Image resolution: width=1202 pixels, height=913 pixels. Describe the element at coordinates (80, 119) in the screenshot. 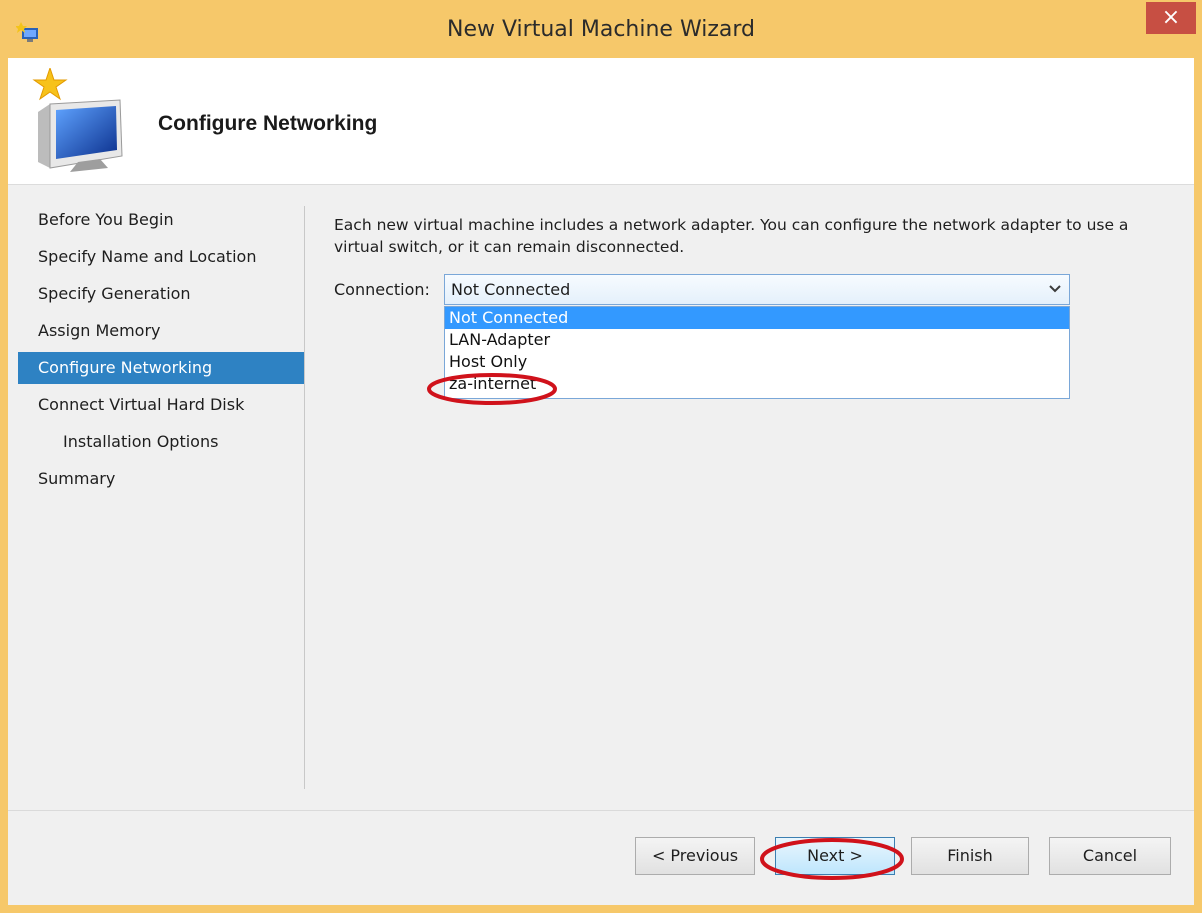

I see `new-vm-wizard-icon` at that location.